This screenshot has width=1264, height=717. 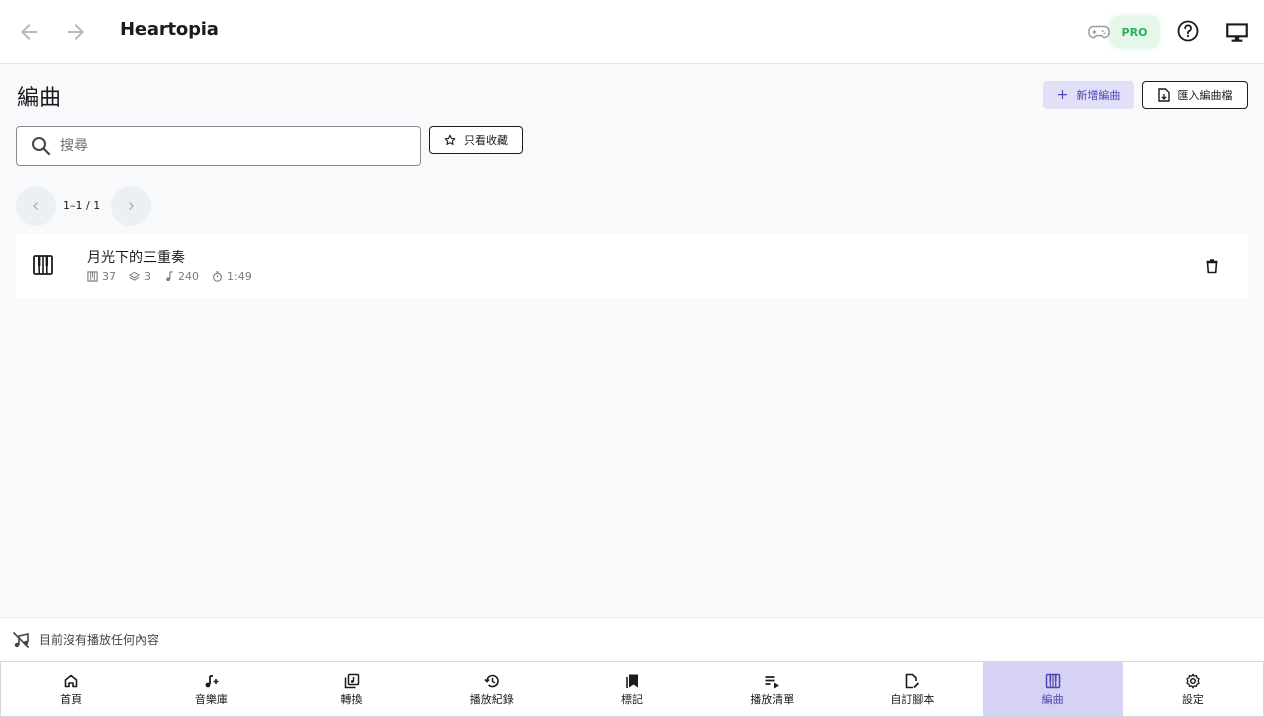 What do you see at coordinates (1098, 95) in the screenshot?
I see `new-arrangement-label: 新增編曲` at bounding box center [1098, 95].